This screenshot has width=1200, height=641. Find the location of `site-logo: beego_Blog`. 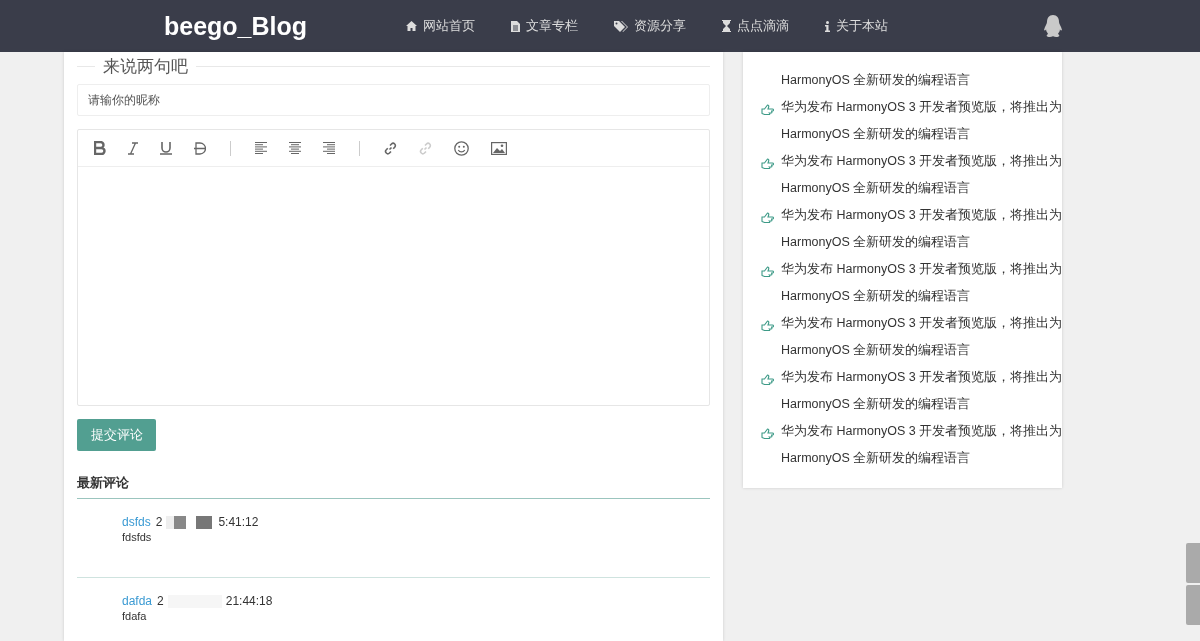

site-logo: beego_Blog is located at coordinates (285, 26).